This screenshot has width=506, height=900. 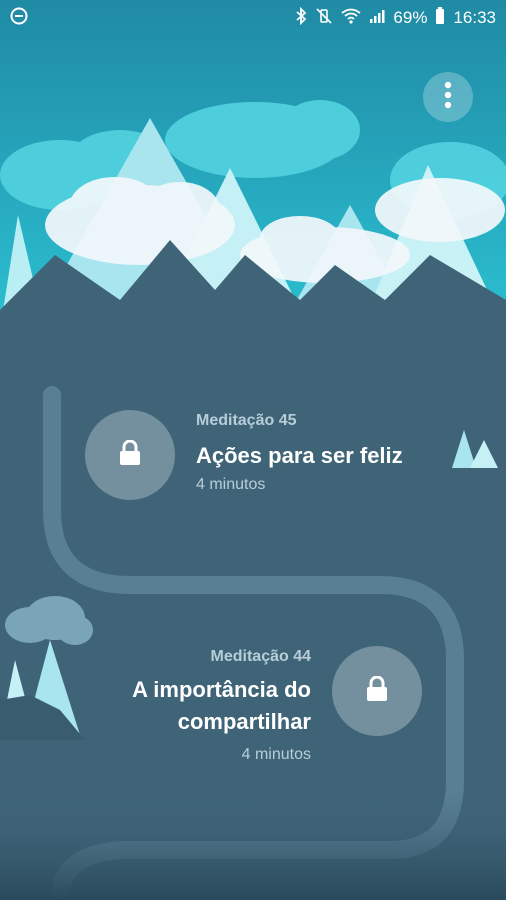 What do you see at coordinates (253, 18) in the screenshot?
I see `status-bar: 69% 16:33` at bounding box center [253, 18].